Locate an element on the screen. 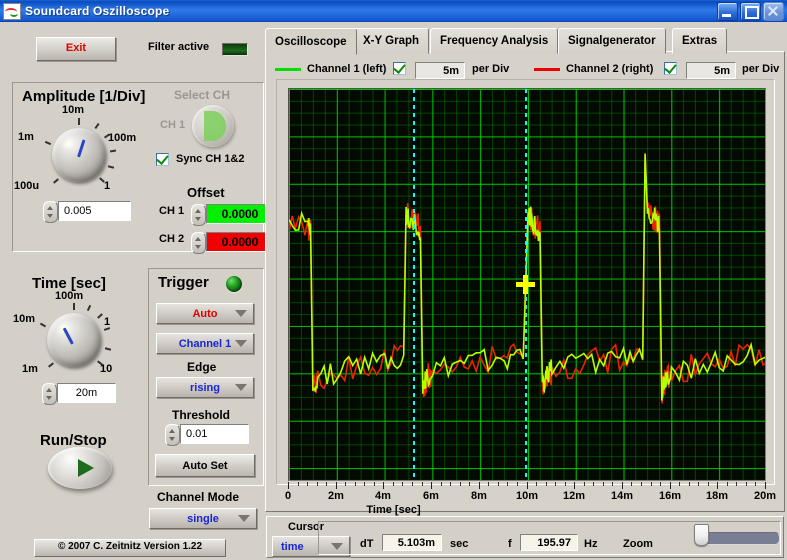  threshold-input: 0.01 is located at coordinates (214, 434).